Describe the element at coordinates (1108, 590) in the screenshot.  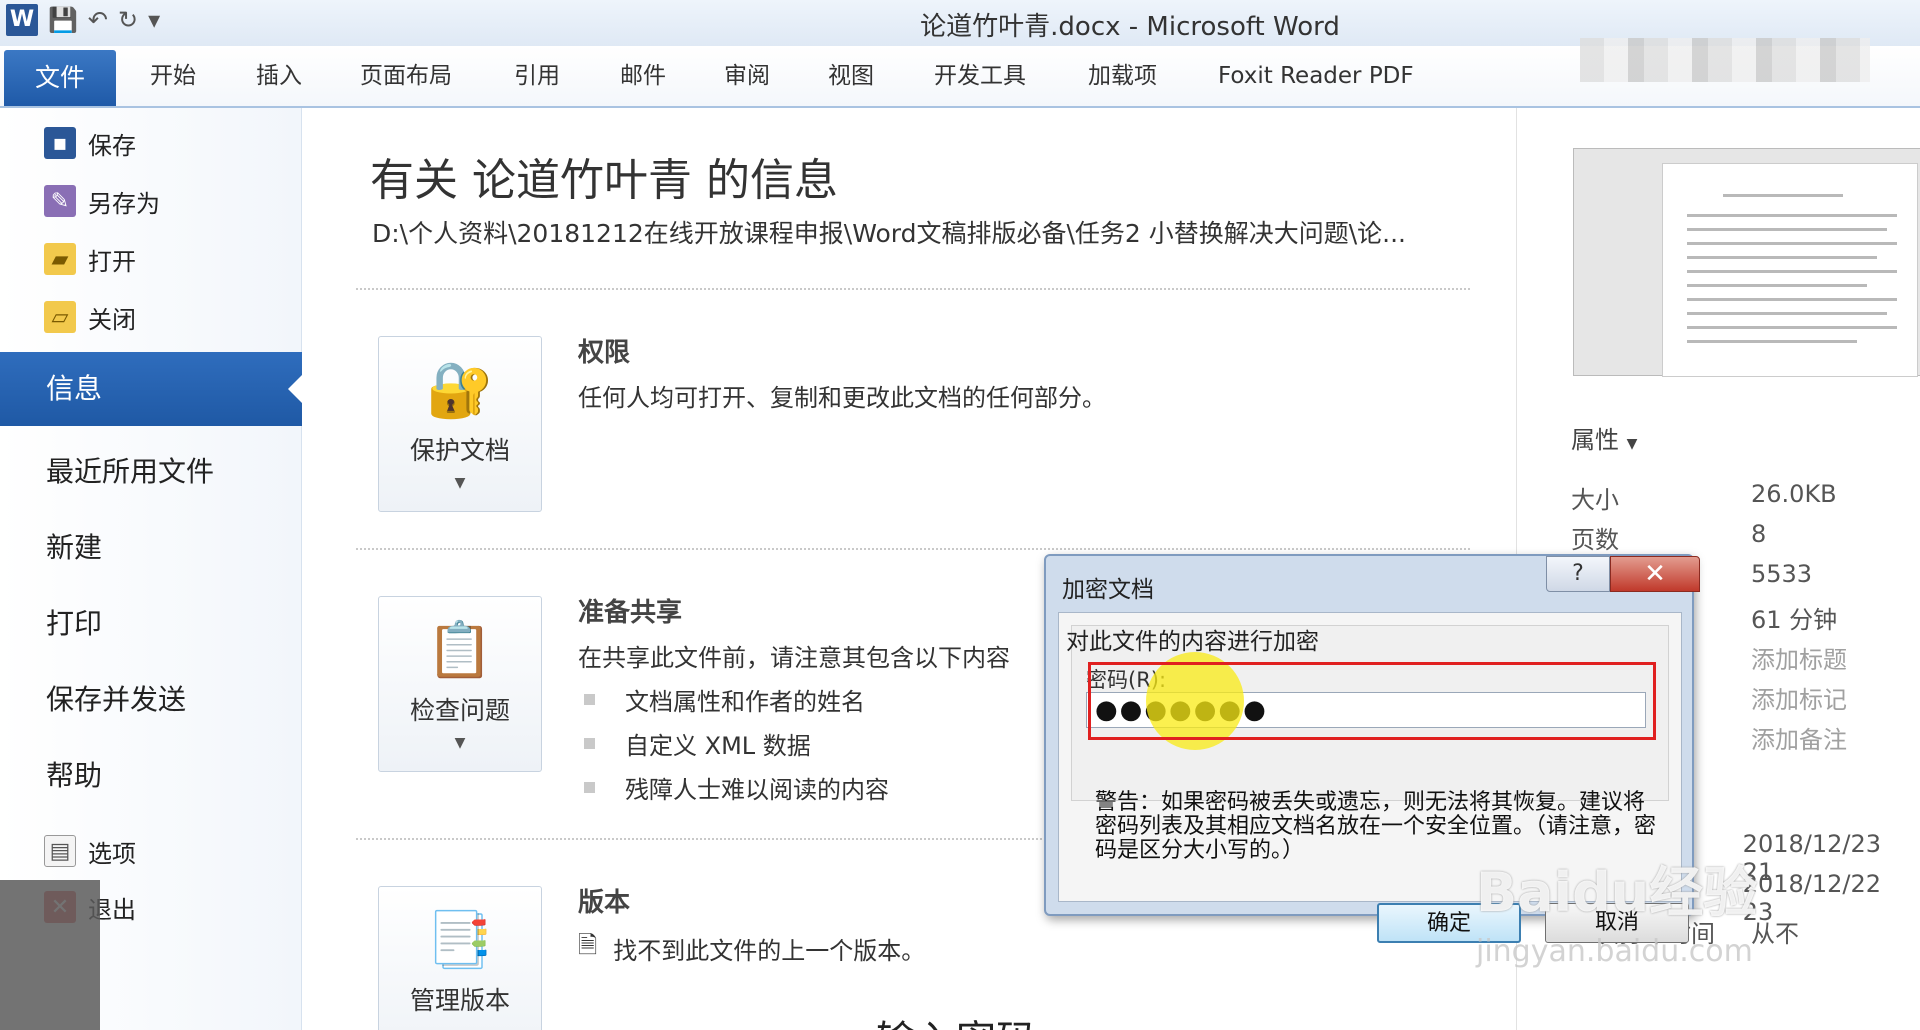
I see `dialog-title: 加密文档` at that location.